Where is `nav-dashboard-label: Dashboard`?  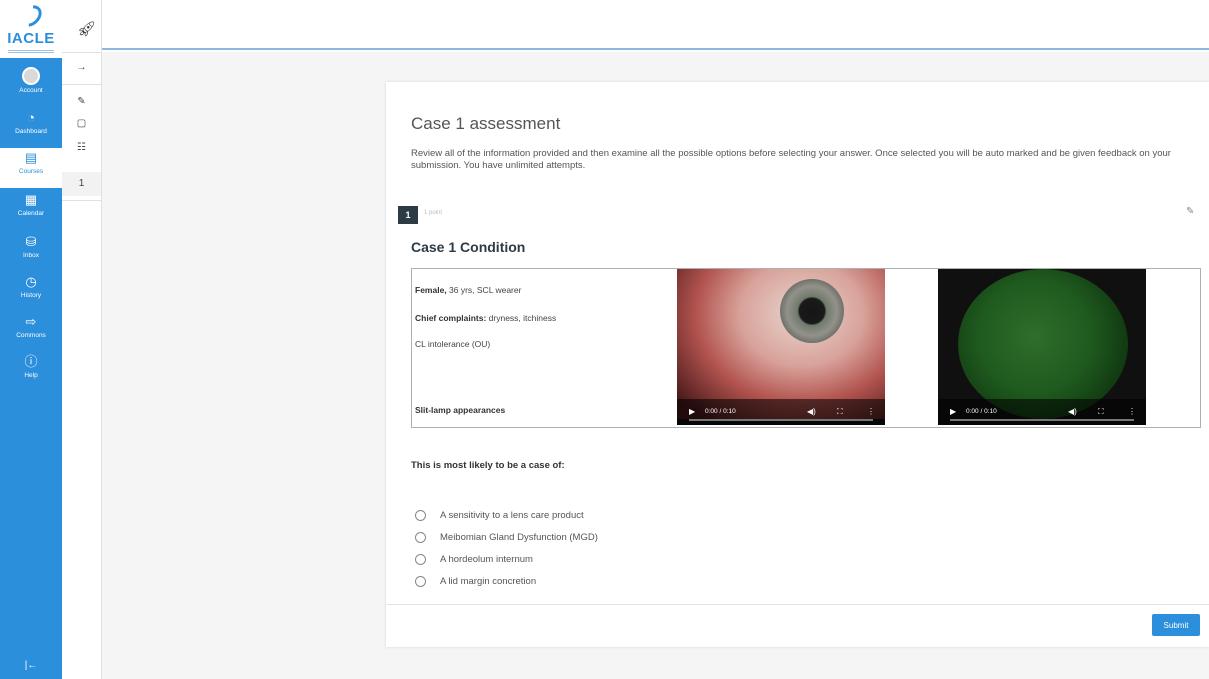 nav-dashboard-label: Dashboard is located at coordinates (31, 131).